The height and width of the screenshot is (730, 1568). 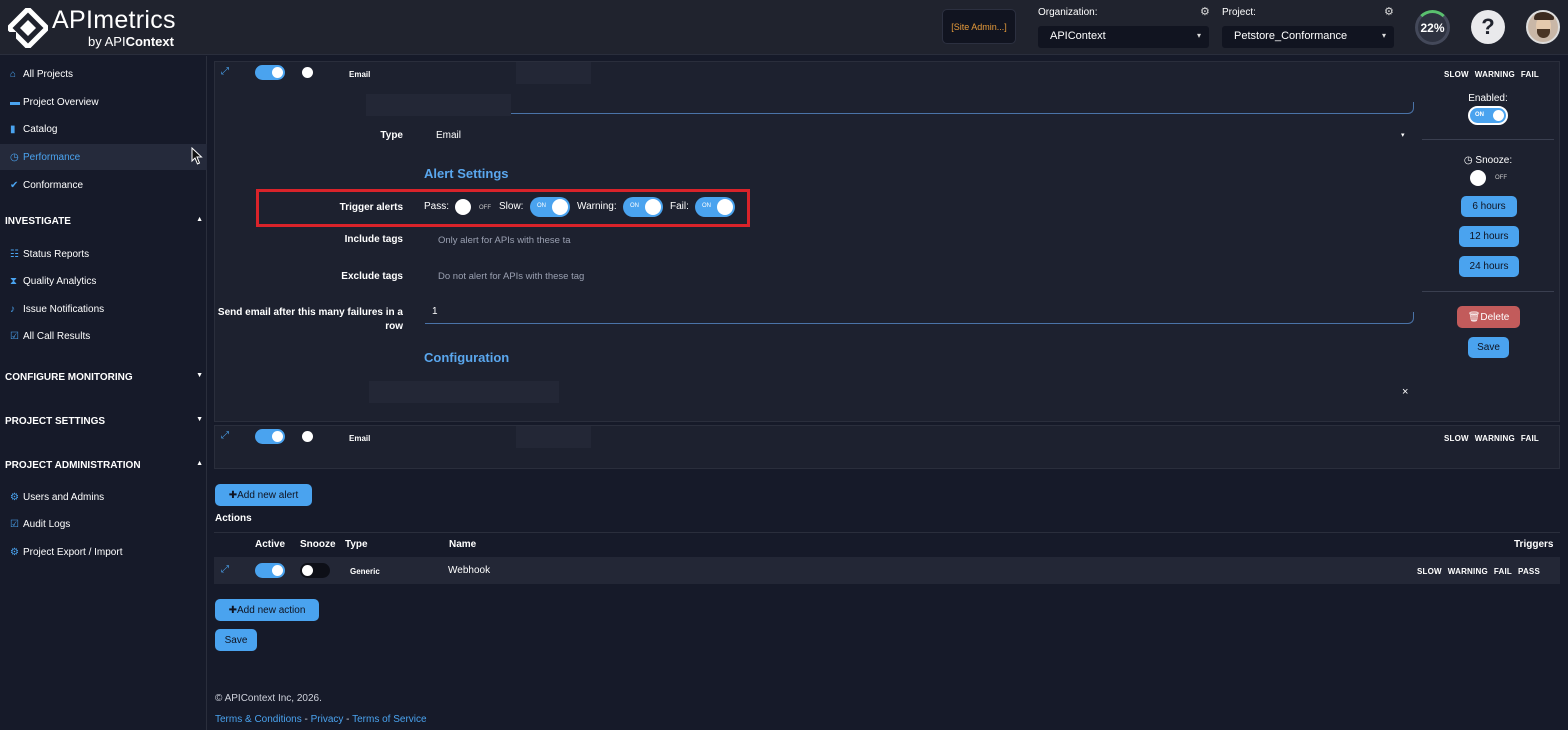 I want to click on project-select: Petstore_Conformance ▾, so click(x=1308, y=37).